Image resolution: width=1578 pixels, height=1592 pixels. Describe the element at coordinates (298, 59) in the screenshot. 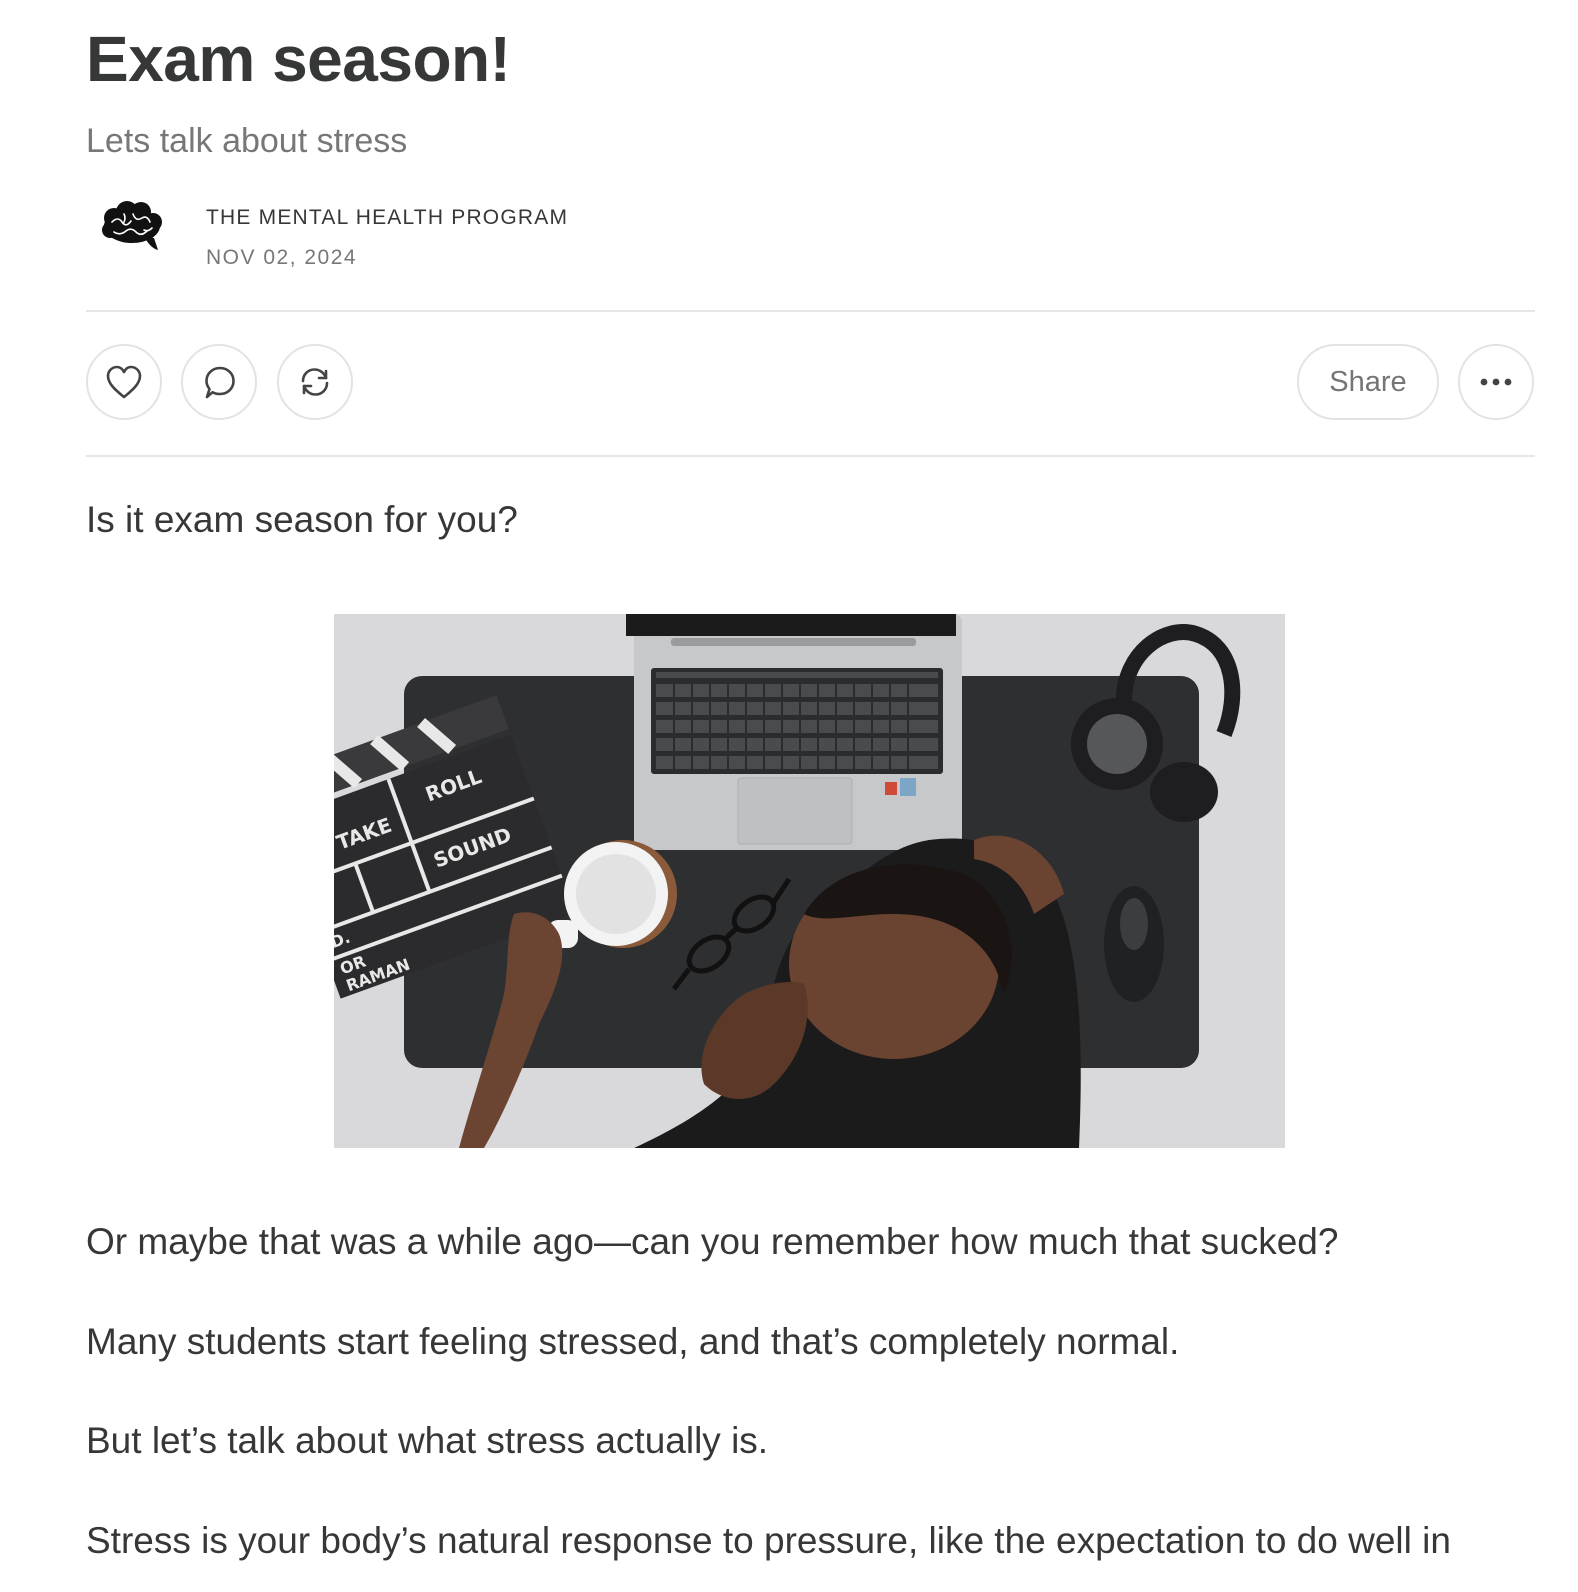

I see `post-title: Exam season!` at that location.